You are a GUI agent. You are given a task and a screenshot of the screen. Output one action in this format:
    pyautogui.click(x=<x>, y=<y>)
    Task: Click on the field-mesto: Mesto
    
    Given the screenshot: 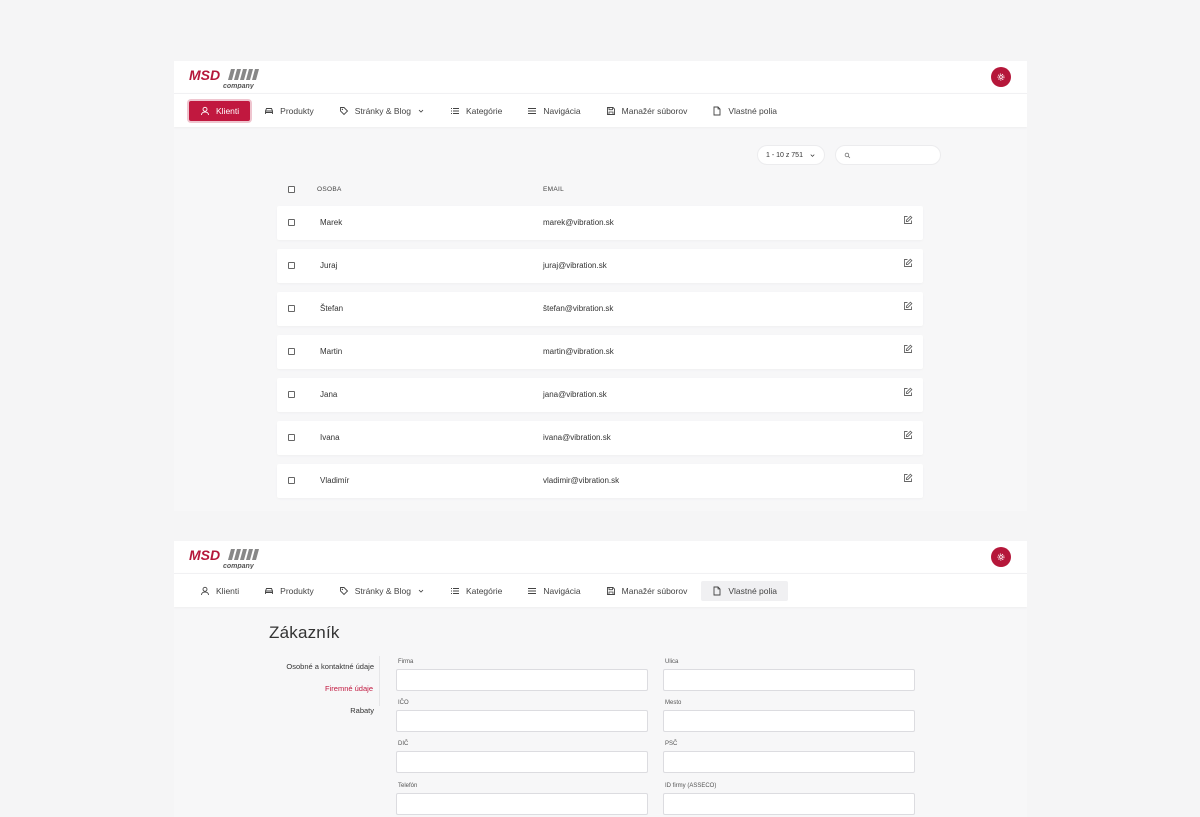 What is the action you would take?
    pyautogui.click(x=789, y=716)
    